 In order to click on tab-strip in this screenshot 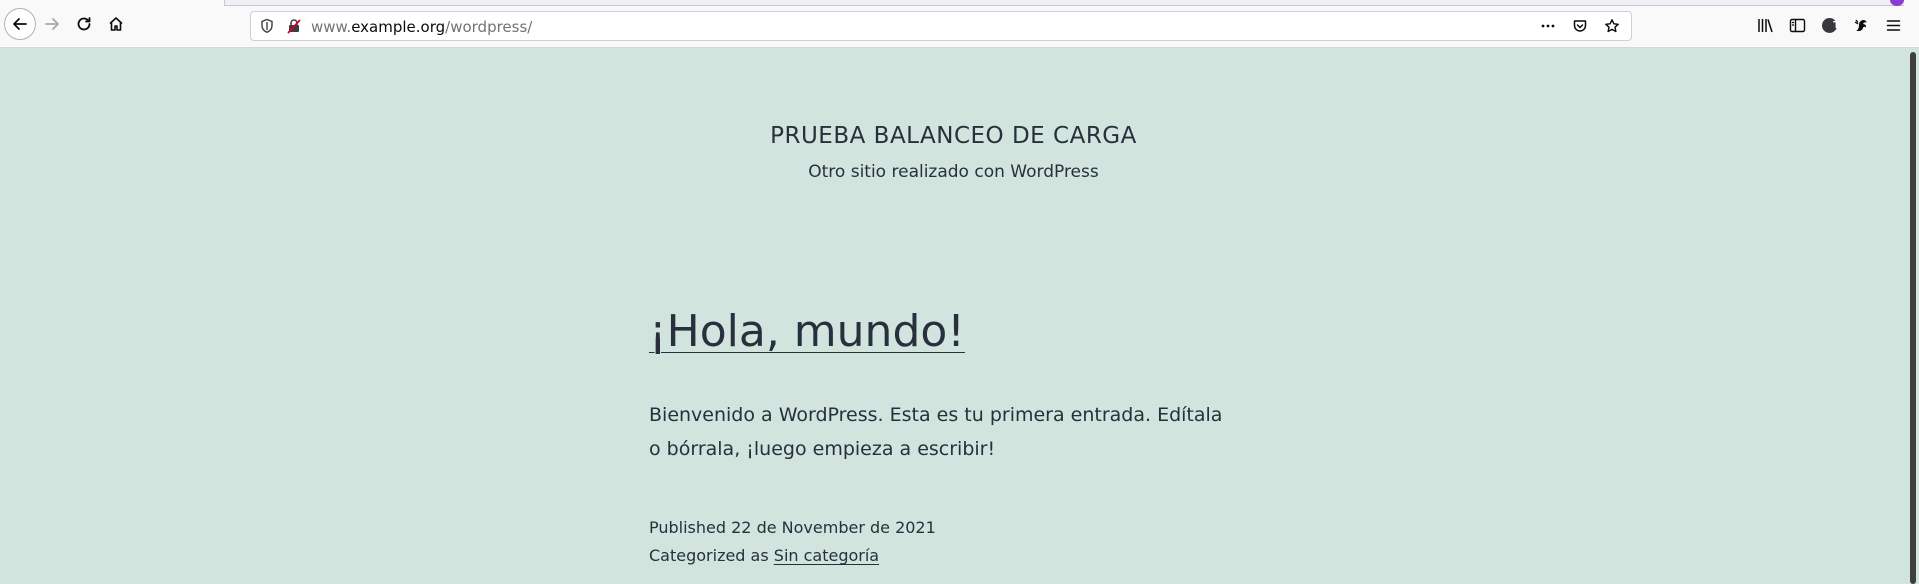, I will do `click(1064, 3)`.